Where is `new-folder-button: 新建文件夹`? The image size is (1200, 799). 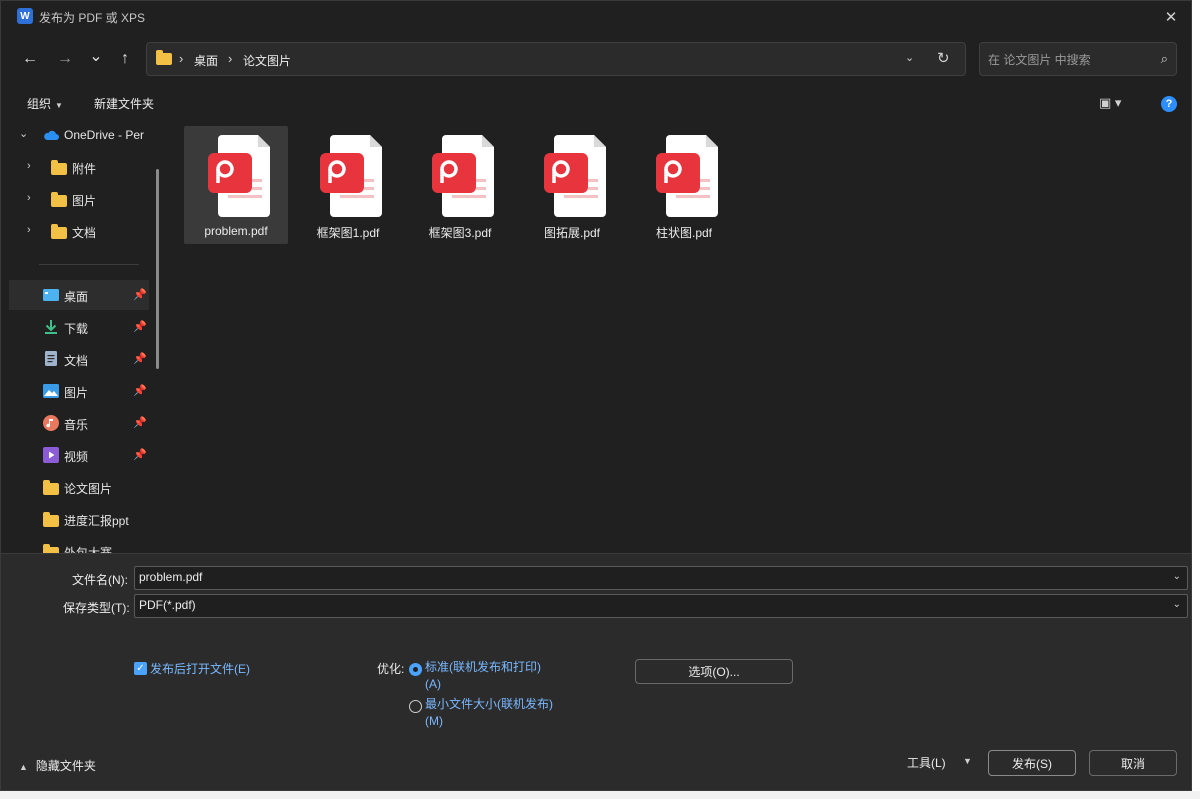 new-folder-button: 新建文件夹 is located at coordinates (124, 103).